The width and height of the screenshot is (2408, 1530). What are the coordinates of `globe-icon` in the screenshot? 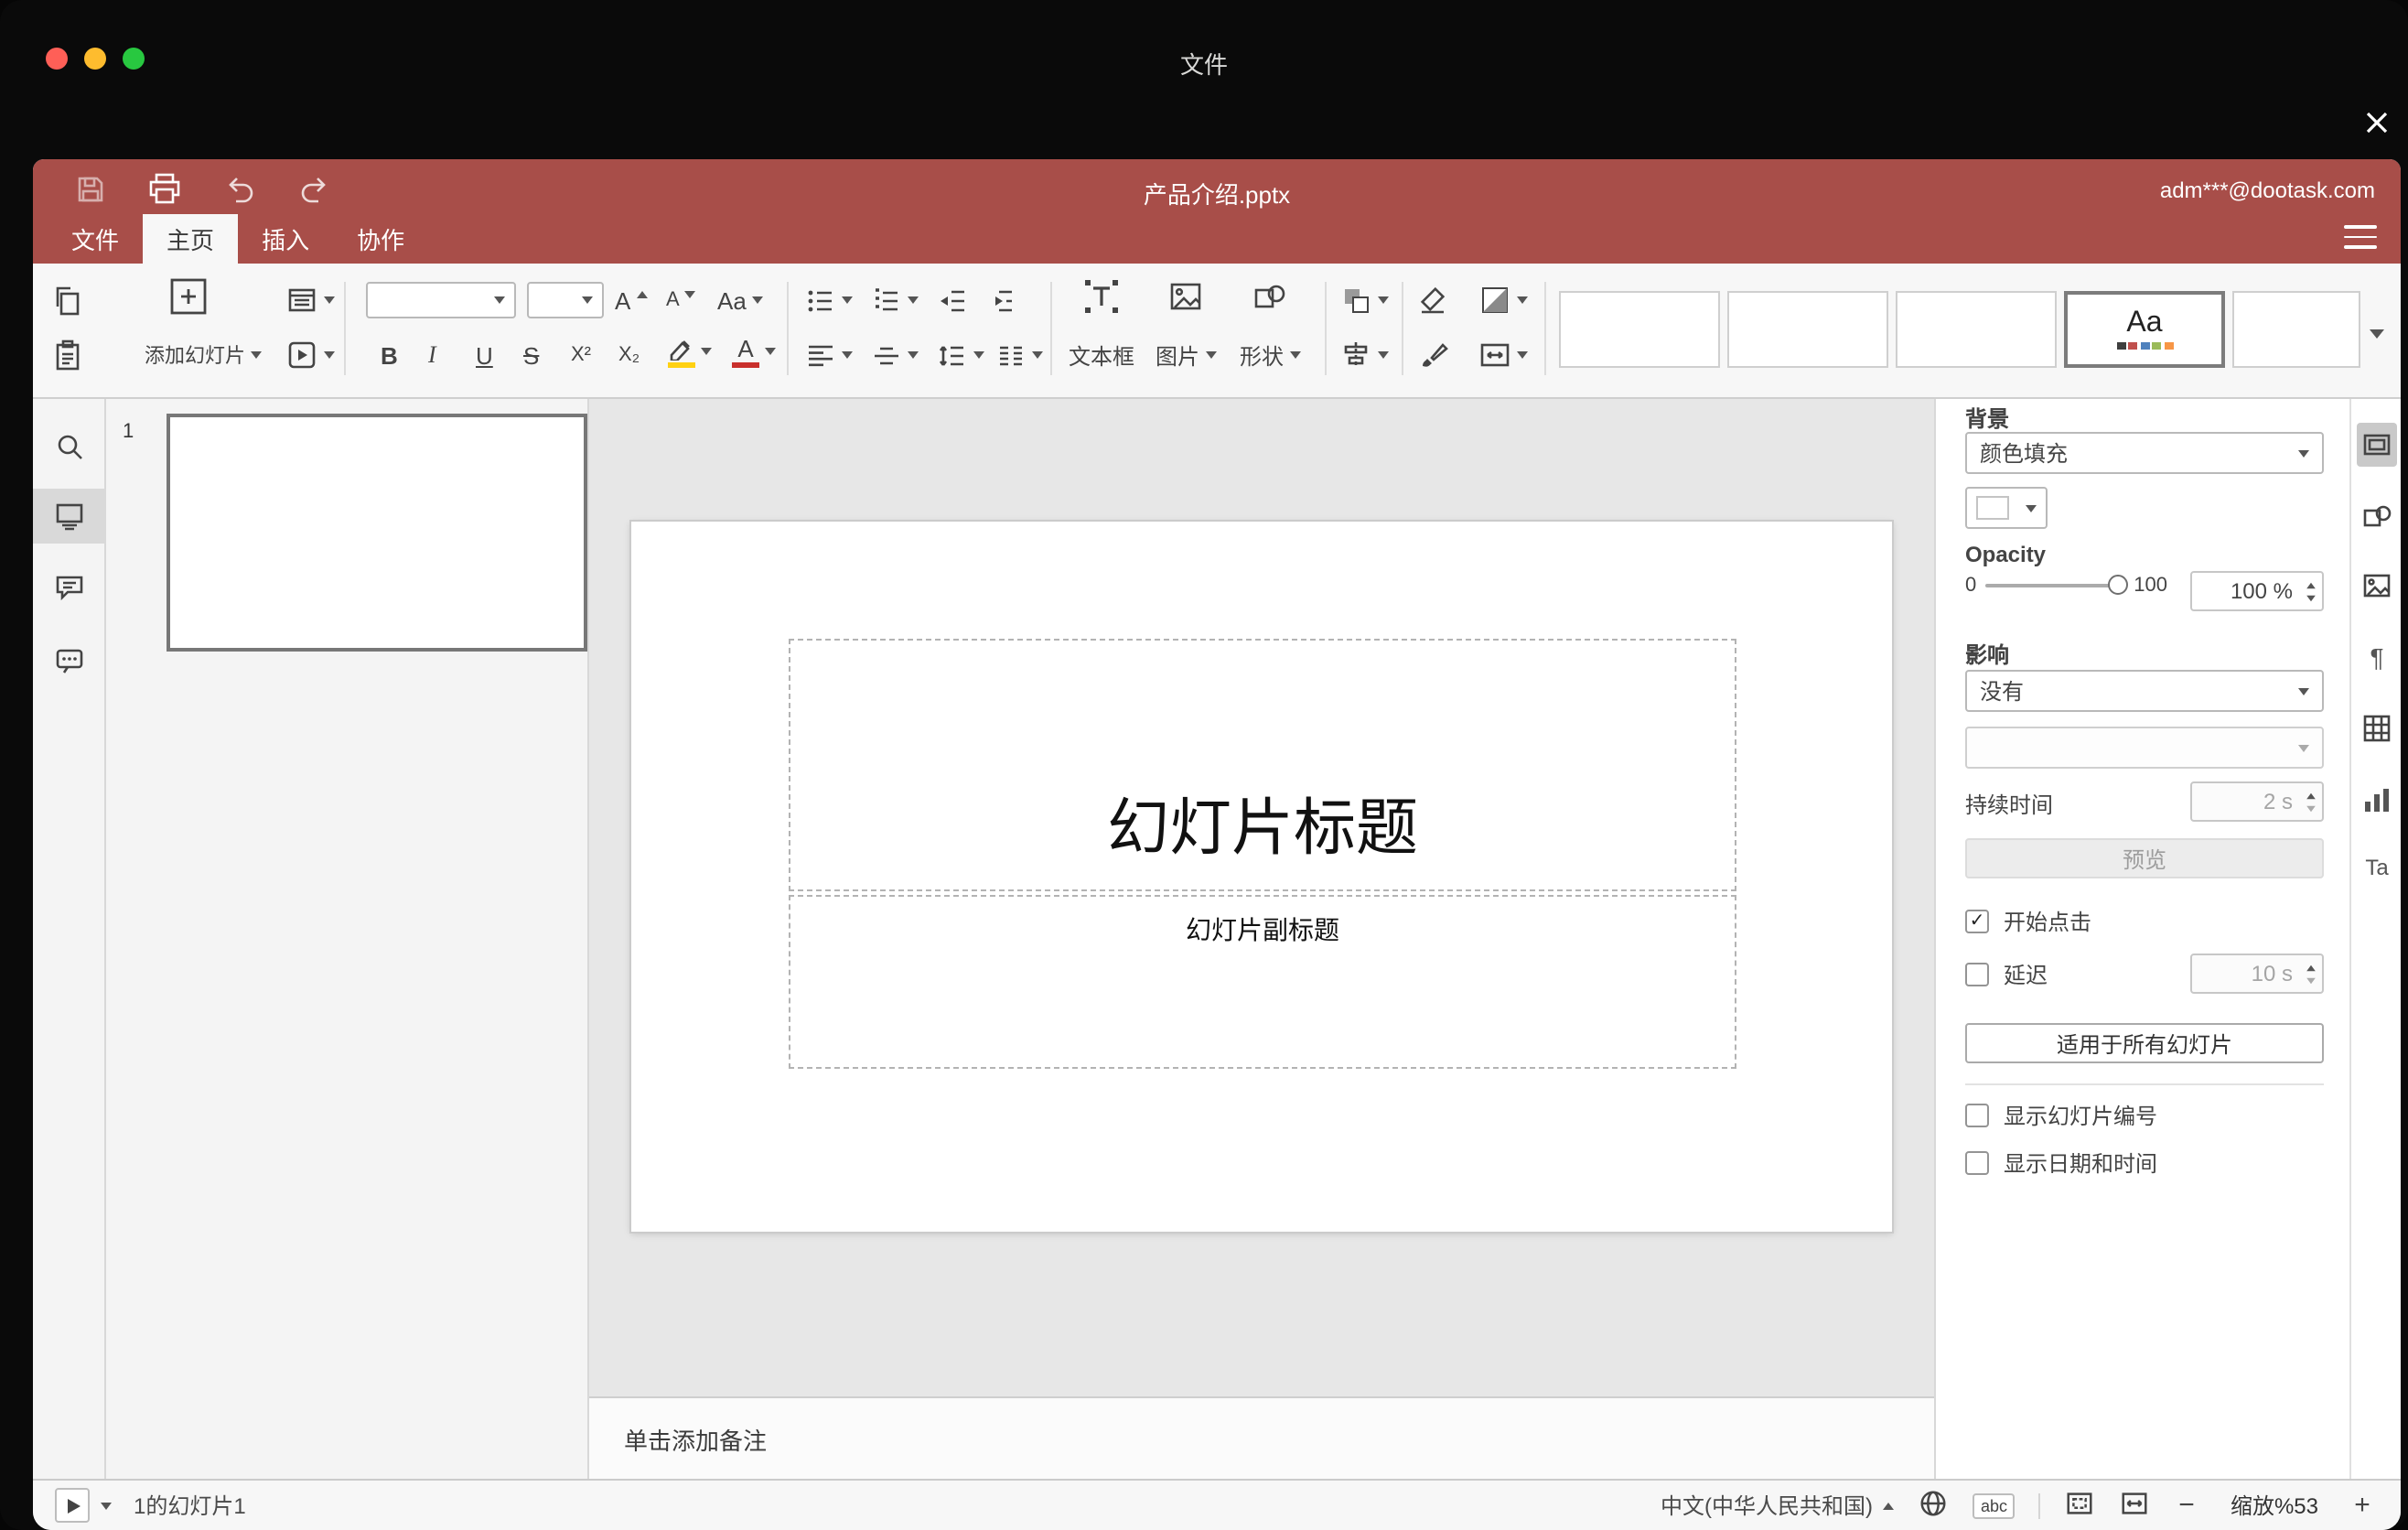 It's located at (1934, 1505).